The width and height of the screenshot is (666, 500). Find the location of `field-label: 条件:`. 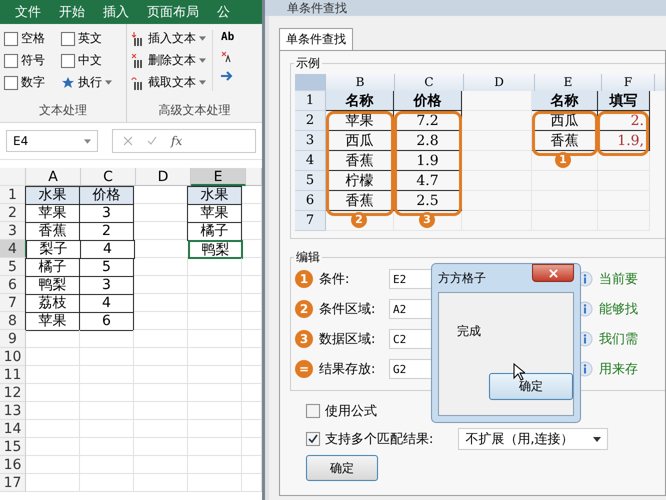

field-label: 条件: is located at coordinates (334, 279).